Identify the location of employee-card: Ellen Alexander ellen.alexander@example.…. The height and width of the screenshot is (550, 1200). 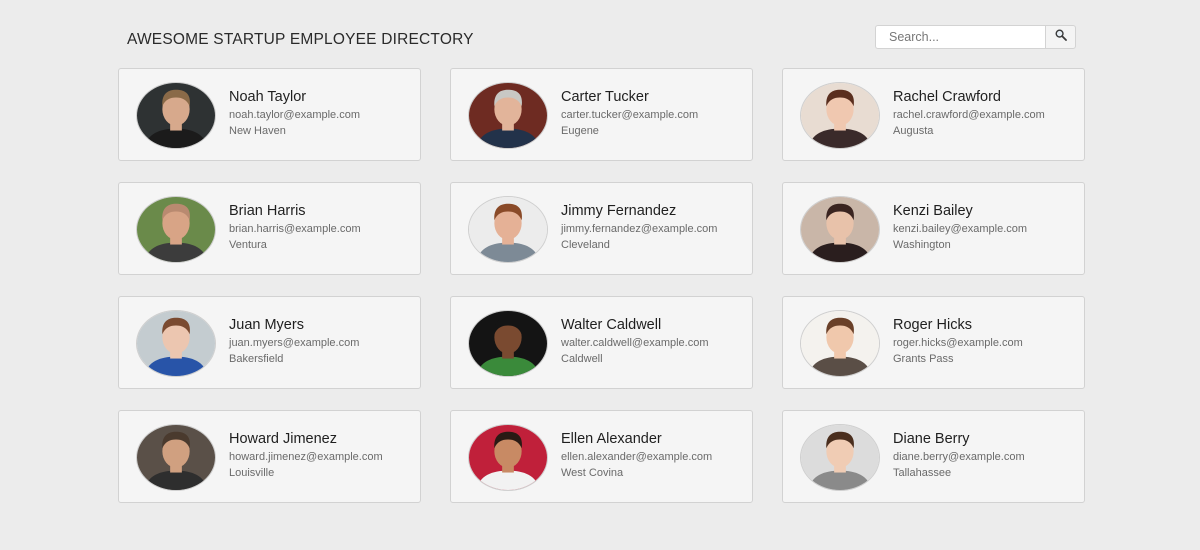
(601, 456).